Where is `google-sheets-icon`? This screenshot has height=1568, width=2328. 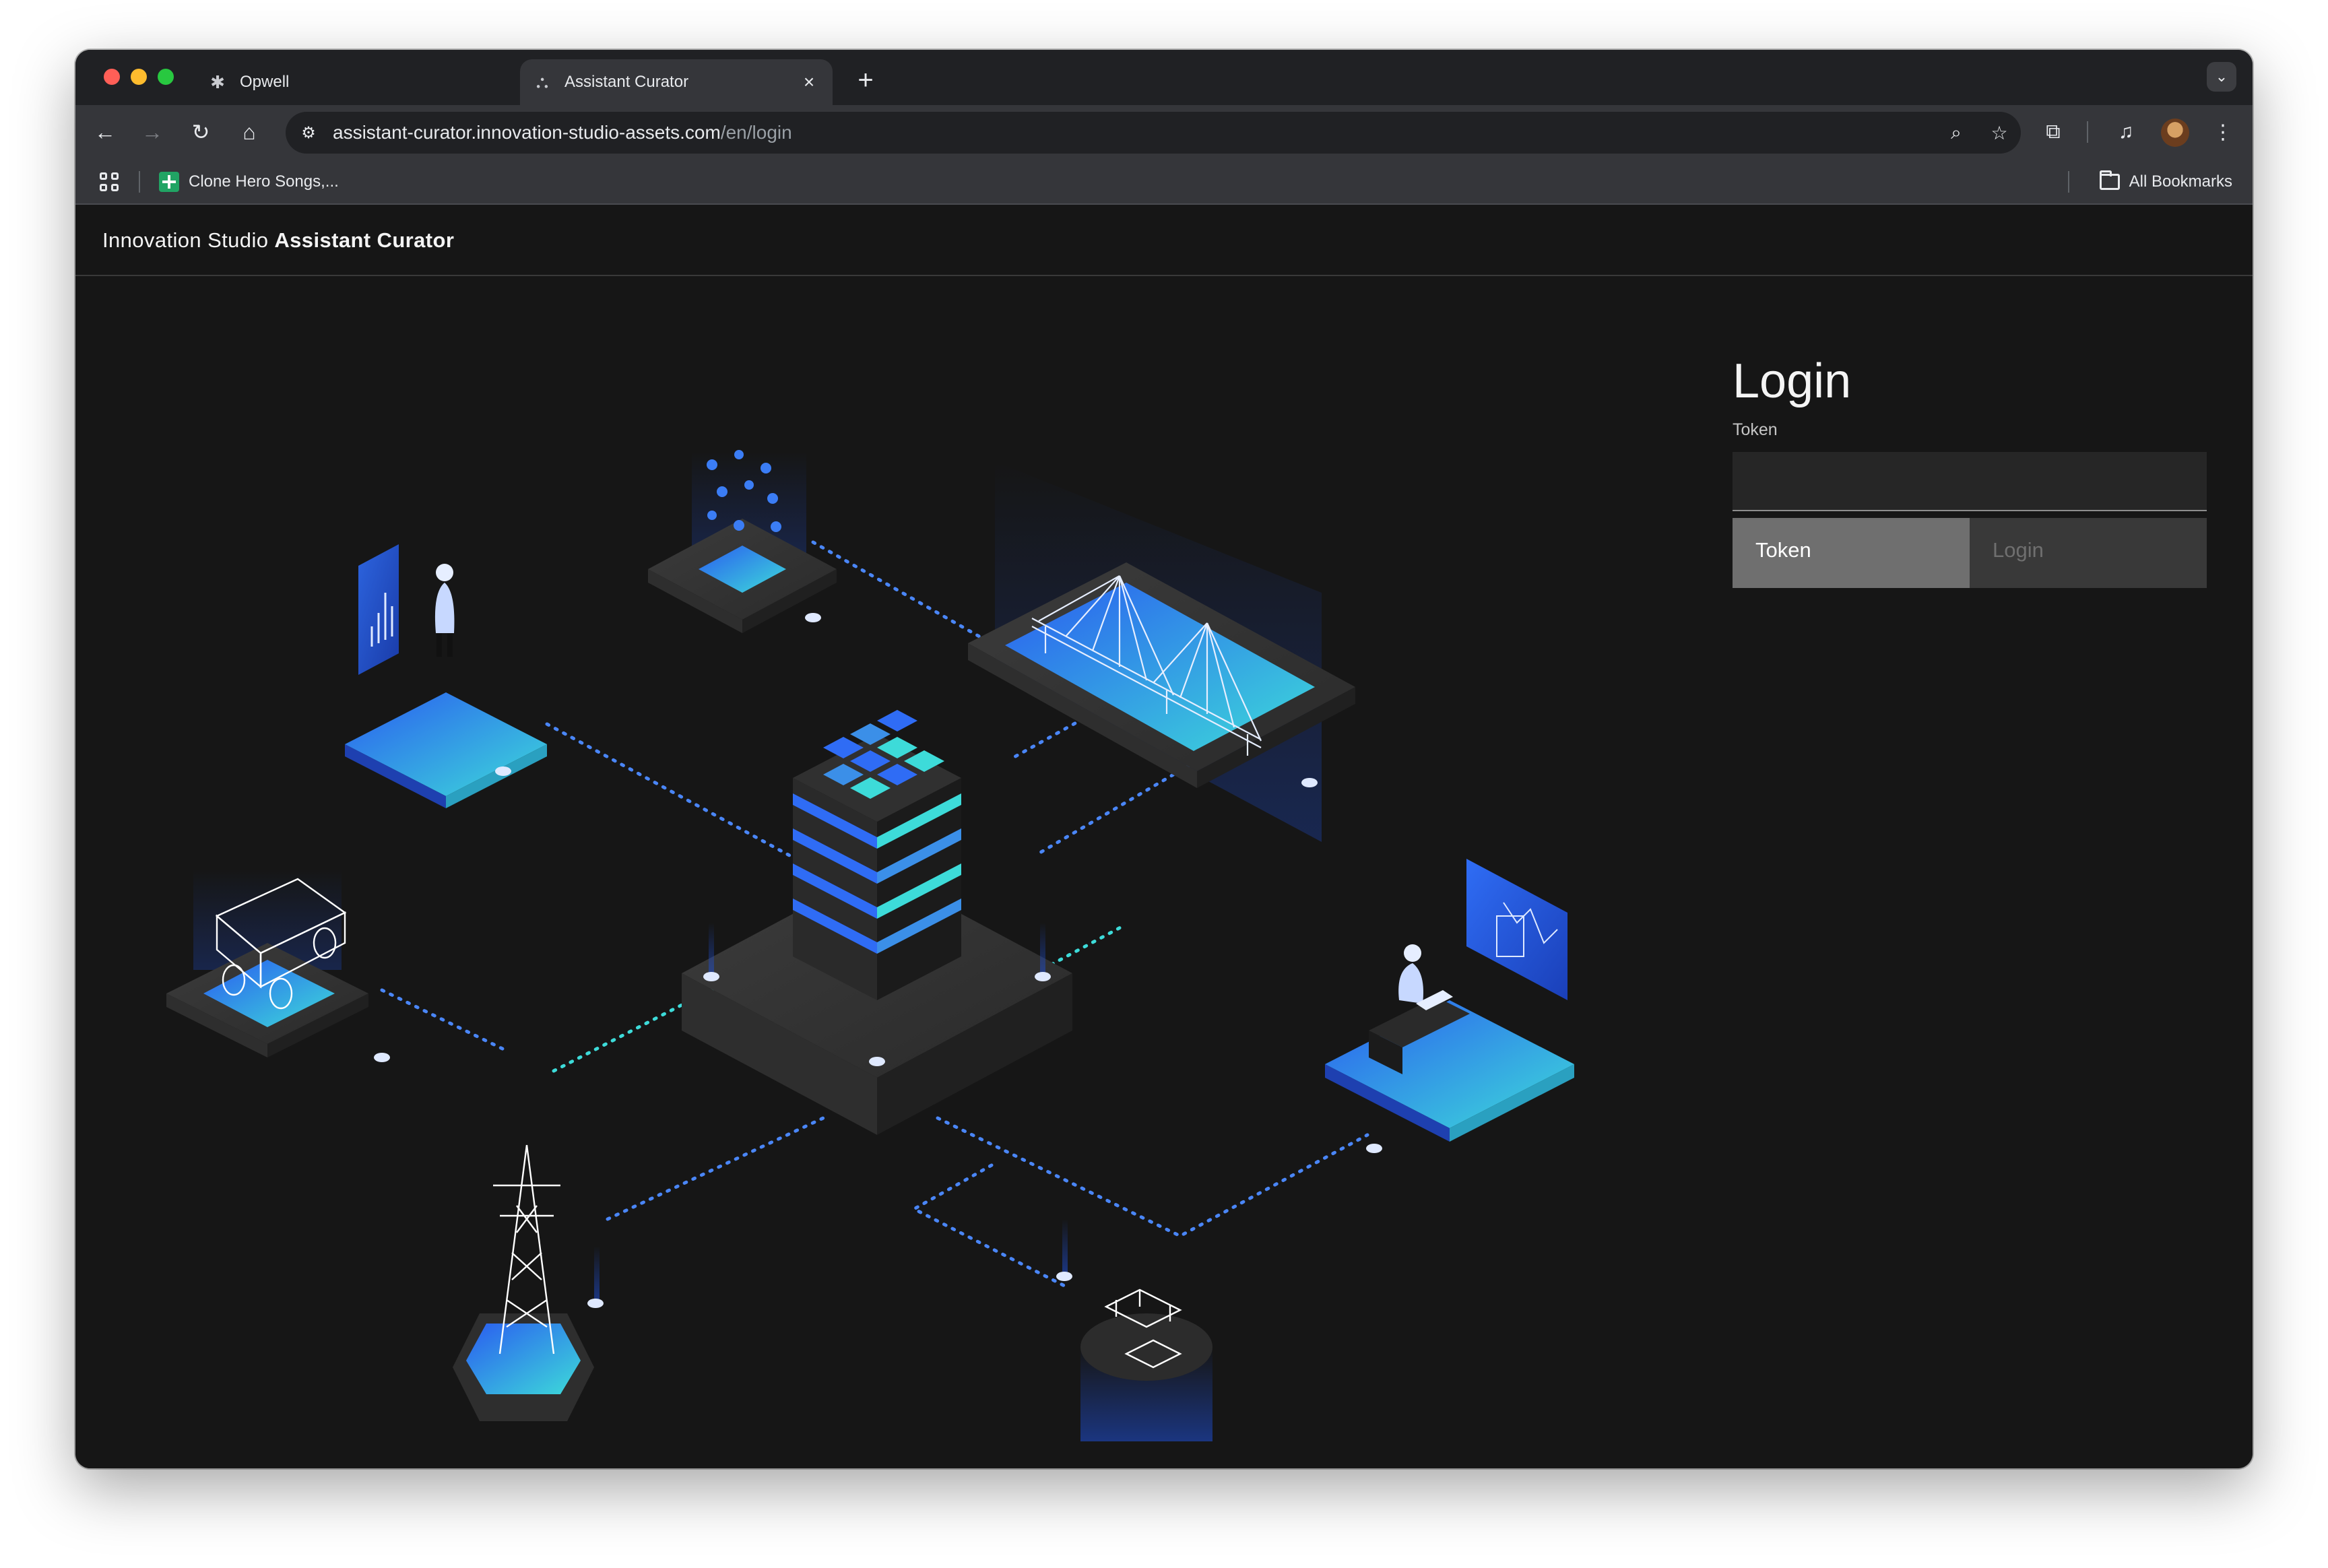
google-sheets-icon is located at coordinates (169, 182).